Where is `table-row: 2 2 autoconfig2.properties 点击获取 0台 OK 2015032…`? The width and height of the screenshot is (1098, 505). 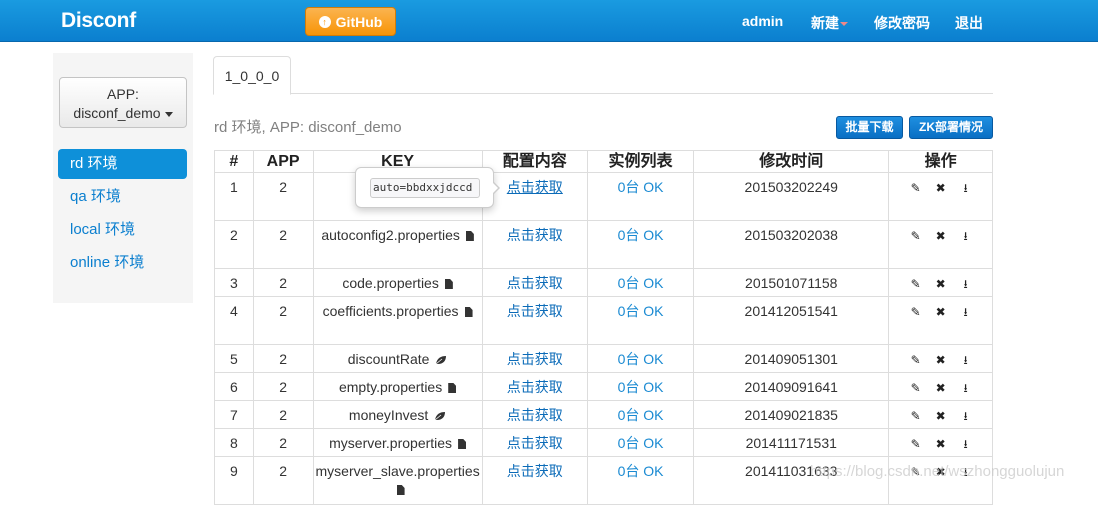 table-row: 2 2 autoconfig2.properties 点击获取 0台 OK 2015032… is located at coordinates (603, 244).